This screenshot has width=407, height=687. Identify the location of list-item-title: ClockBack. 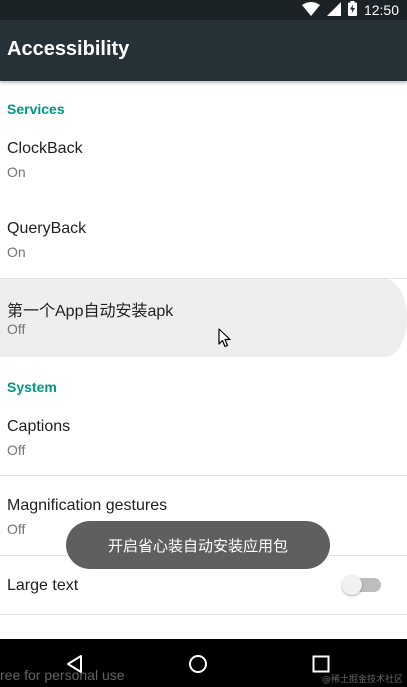
(45, 148).